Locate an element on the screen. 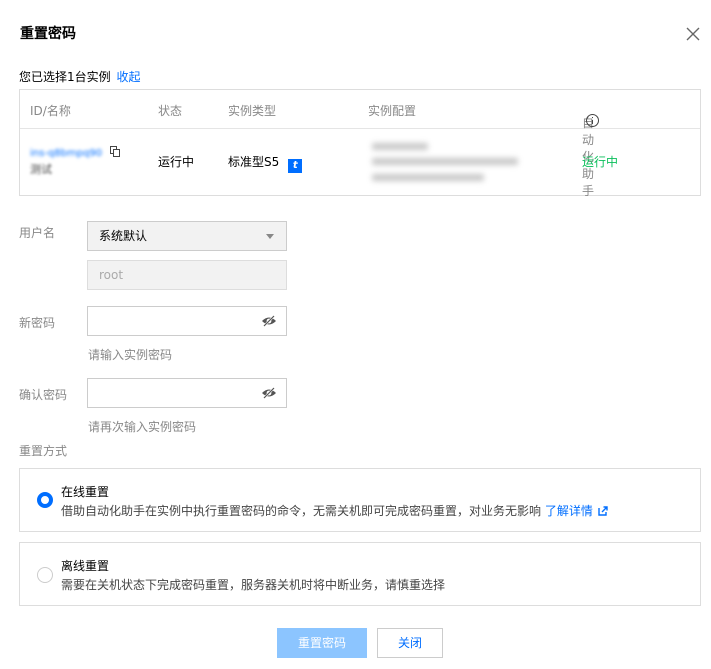  instance-type-cell: 标准型S5 t is located at coordinates (265, 163).